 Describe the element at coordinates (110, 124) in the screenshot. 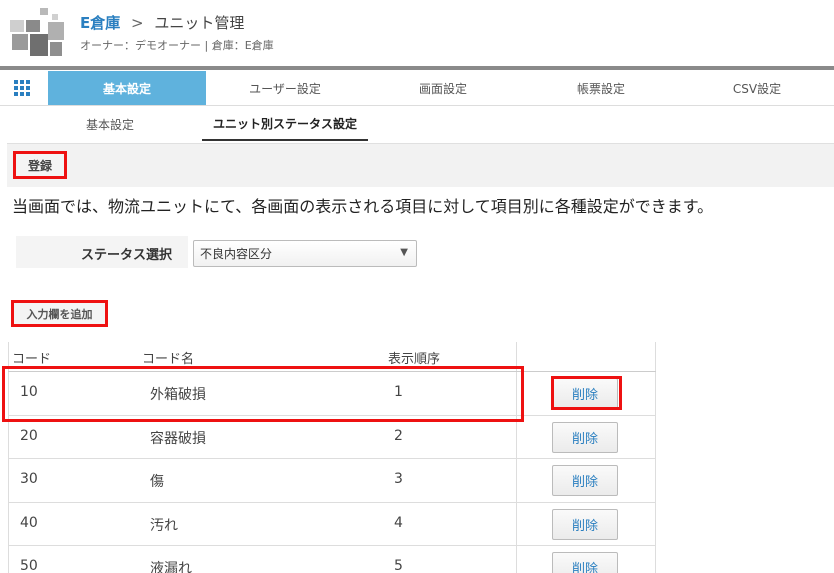

I see `subtab-basic-settings: 基本設定` at that location.